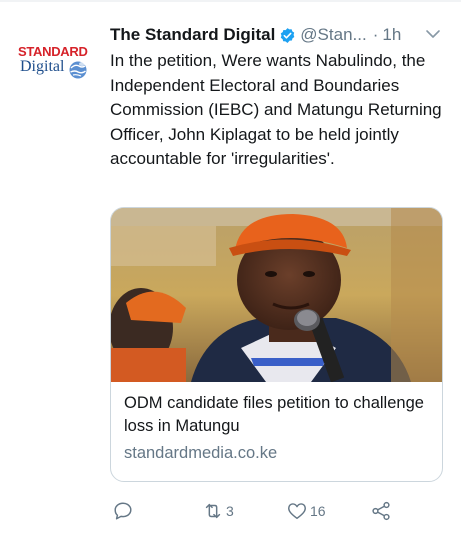 The height and width of the screenshot is (538, 461). I want to click on divider, so click(230, 1).